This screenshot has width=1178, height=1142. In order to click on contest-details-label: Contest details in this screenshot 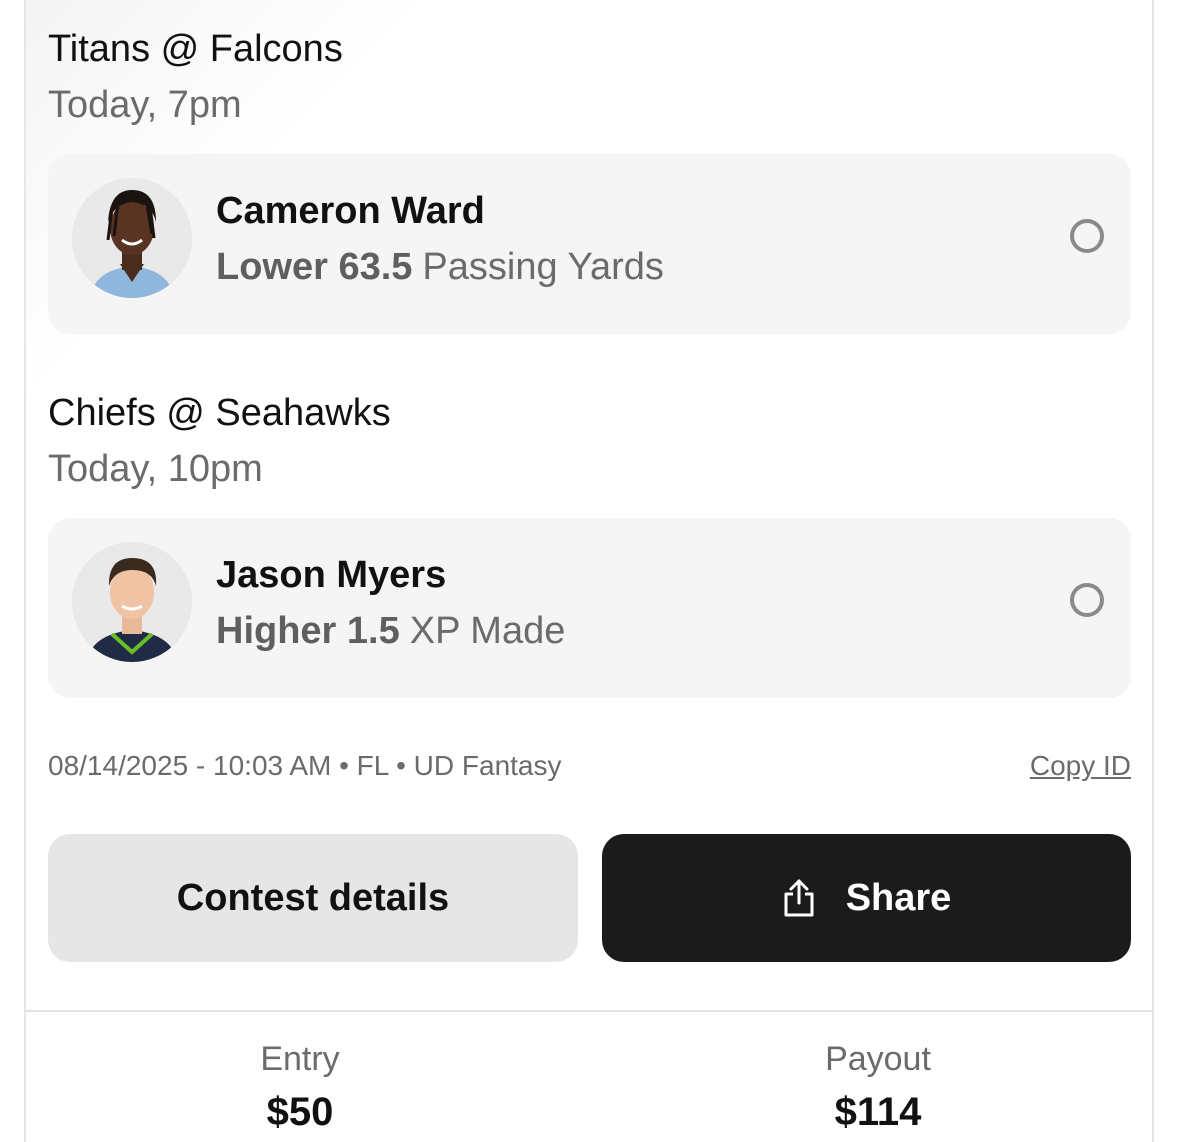, I will do `click(313, 897)`.